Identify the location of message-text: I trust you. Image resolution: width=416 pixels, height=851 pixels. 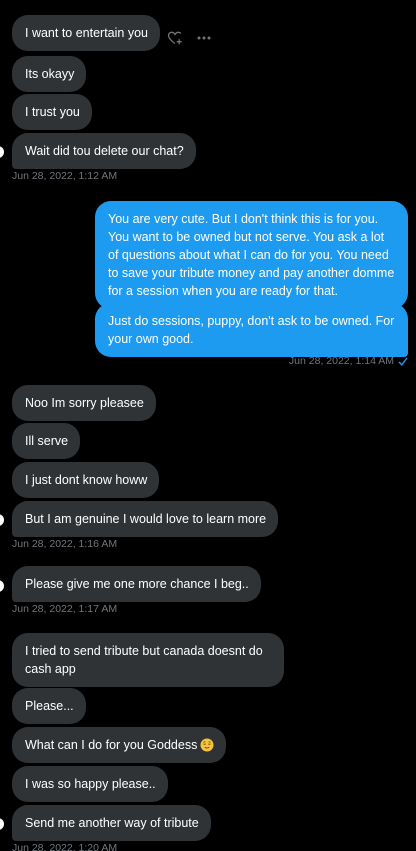
(52, 112).